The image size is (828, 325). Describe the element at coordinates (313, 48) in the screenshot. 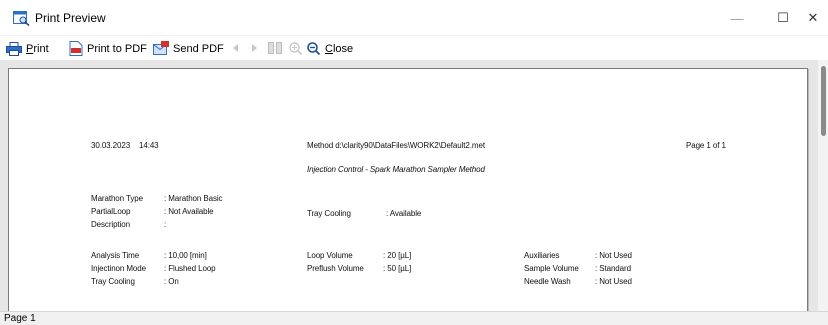

I see `zoom-out-icon` at that location.